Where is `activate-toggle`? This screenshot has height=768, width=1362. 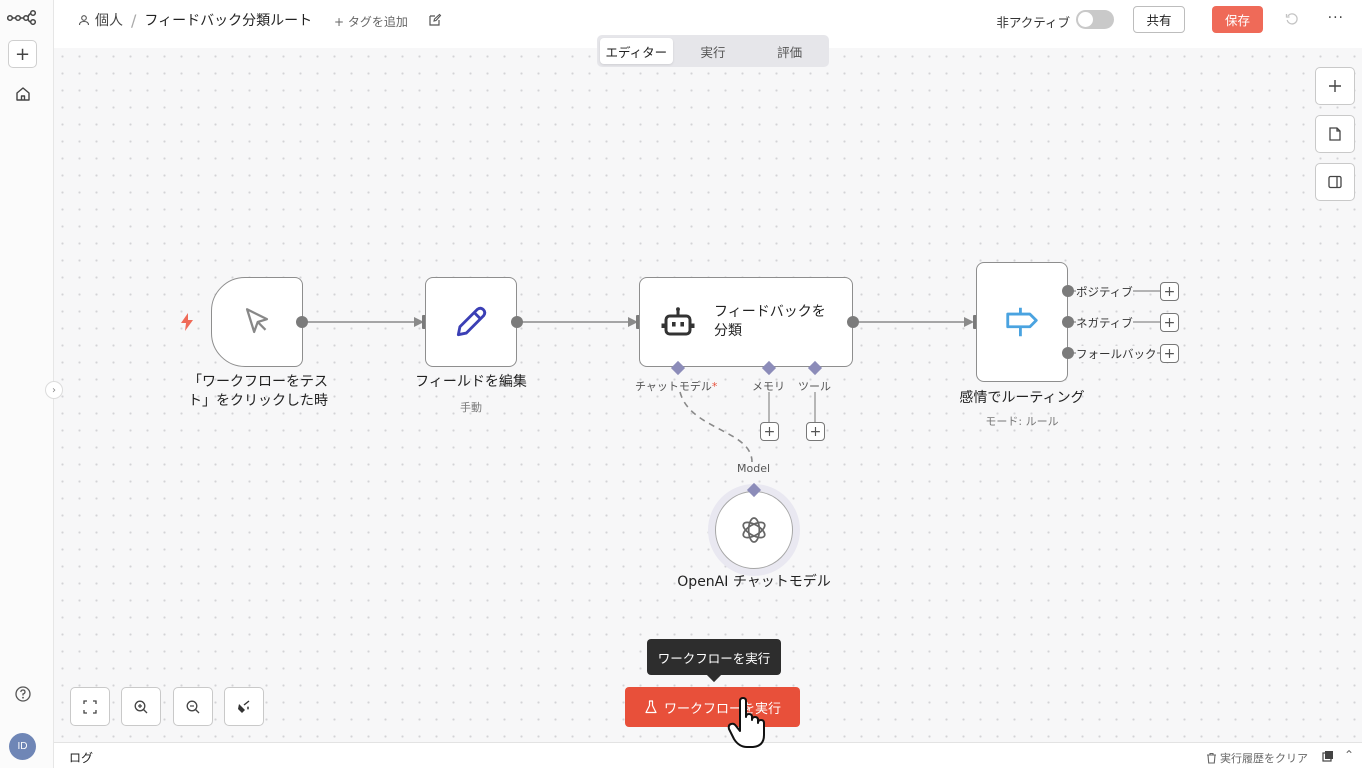 activate-toggle is located at coordinates (1095, 19).